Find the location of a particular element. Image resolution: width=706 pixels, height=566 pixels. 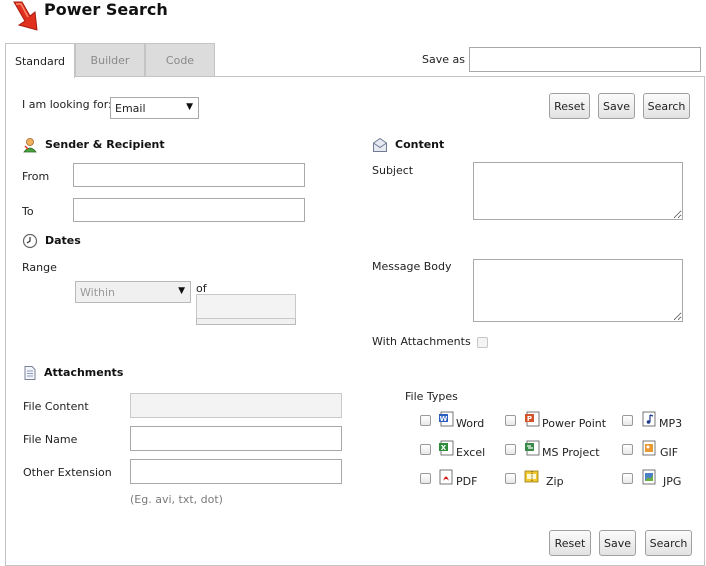

sender-recipient-title: Sender & Recipient is located at coordinates (105, 144).